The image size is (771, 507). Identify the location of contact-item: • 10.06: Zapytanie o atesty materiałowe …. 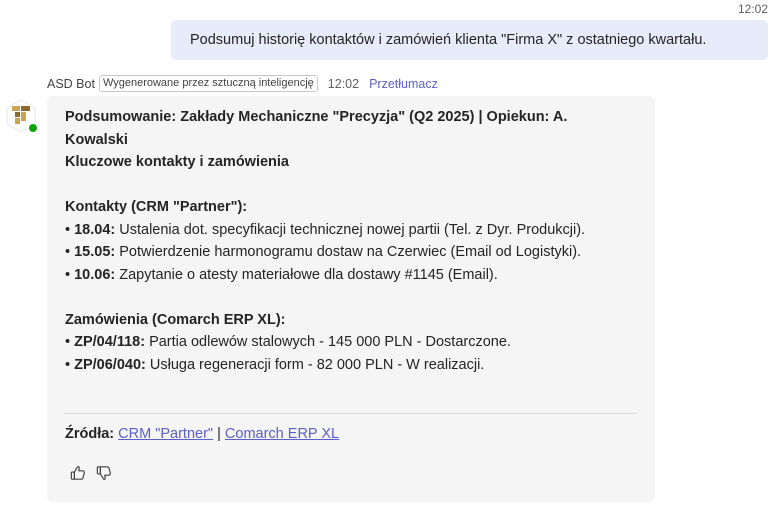
(281, 274).